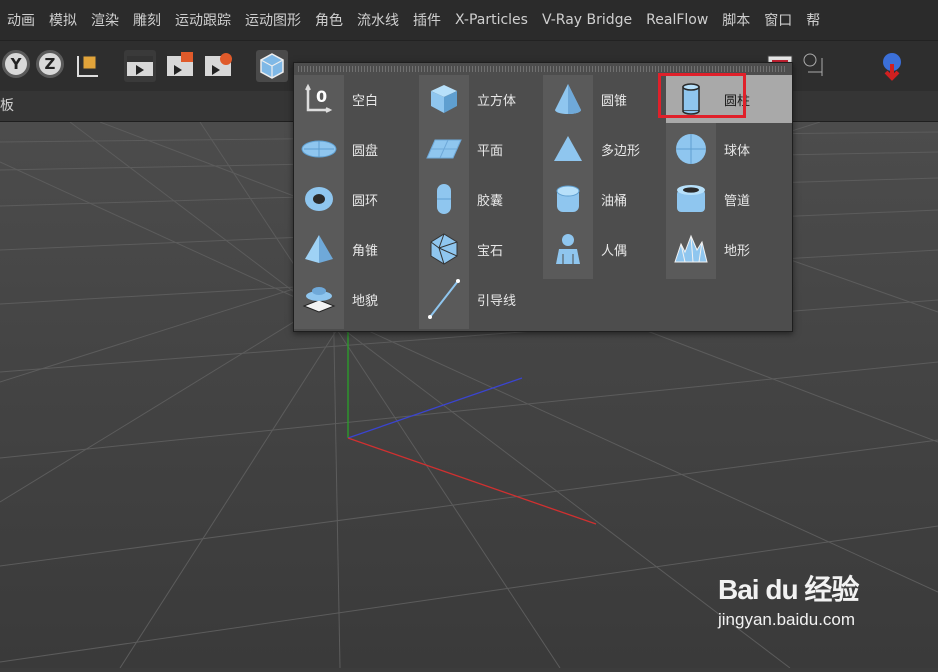 This screenshot has height=672, width=938. I want to click on sphere-icon, so click(691, 149).